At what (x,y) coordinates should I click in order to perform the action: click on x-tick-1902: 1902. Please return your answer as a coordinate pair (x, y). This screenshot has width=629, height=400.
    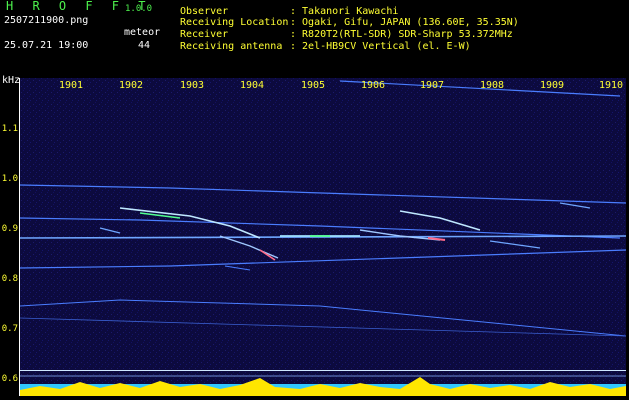
    Looking at the image, I should click on (131, 85).